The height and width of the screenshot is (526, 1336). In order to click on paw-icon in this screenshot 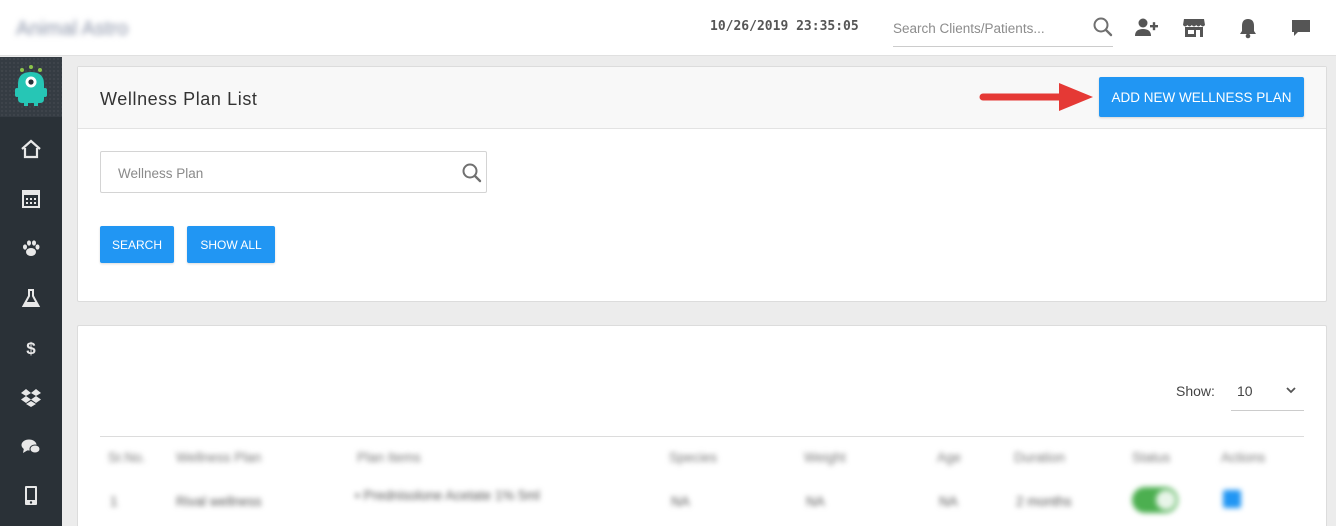, I will do `click(31, 250)`.